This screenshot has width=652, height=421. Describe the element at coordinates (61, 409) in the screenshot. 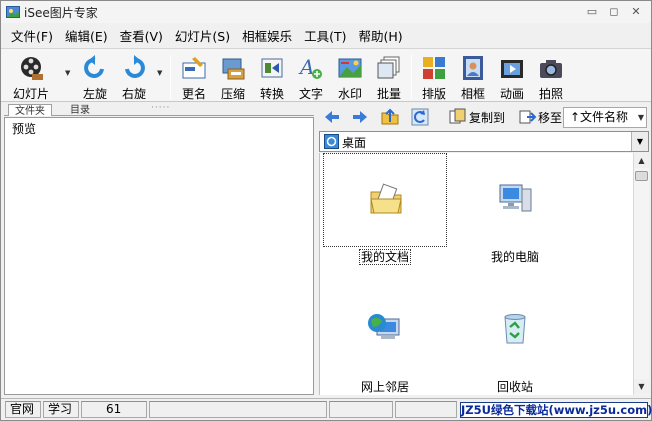

I see `status-learn: 学习` at that location.